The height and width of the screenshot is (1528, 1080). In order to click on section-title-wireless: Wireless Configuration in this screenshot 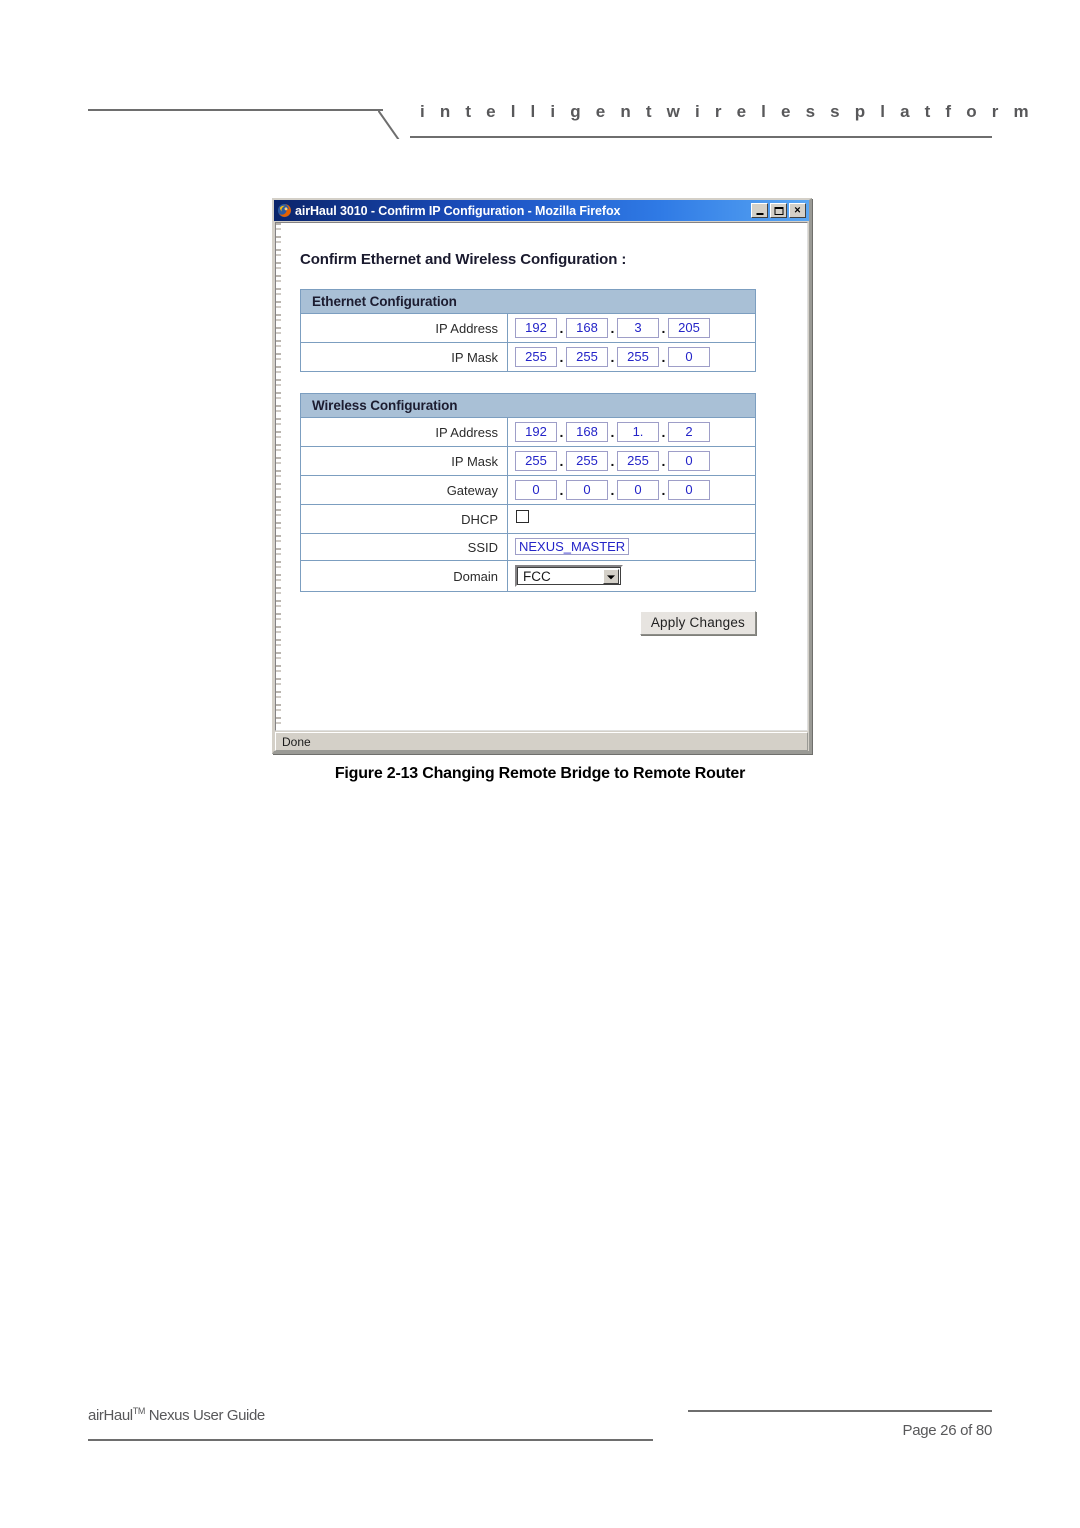, I will do `click(528, 405)`.